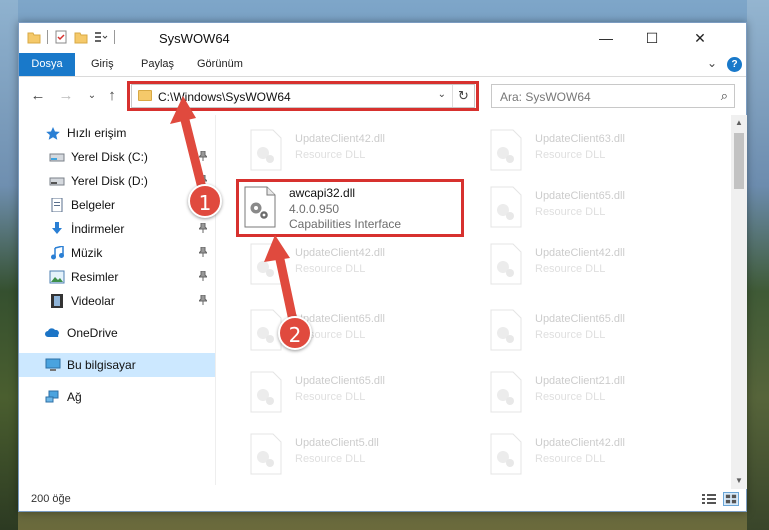  What do you see at coordinates (102, 64) in the screenshot?
I see `tab-giris: Giriş` at bounding box center [102, 64].